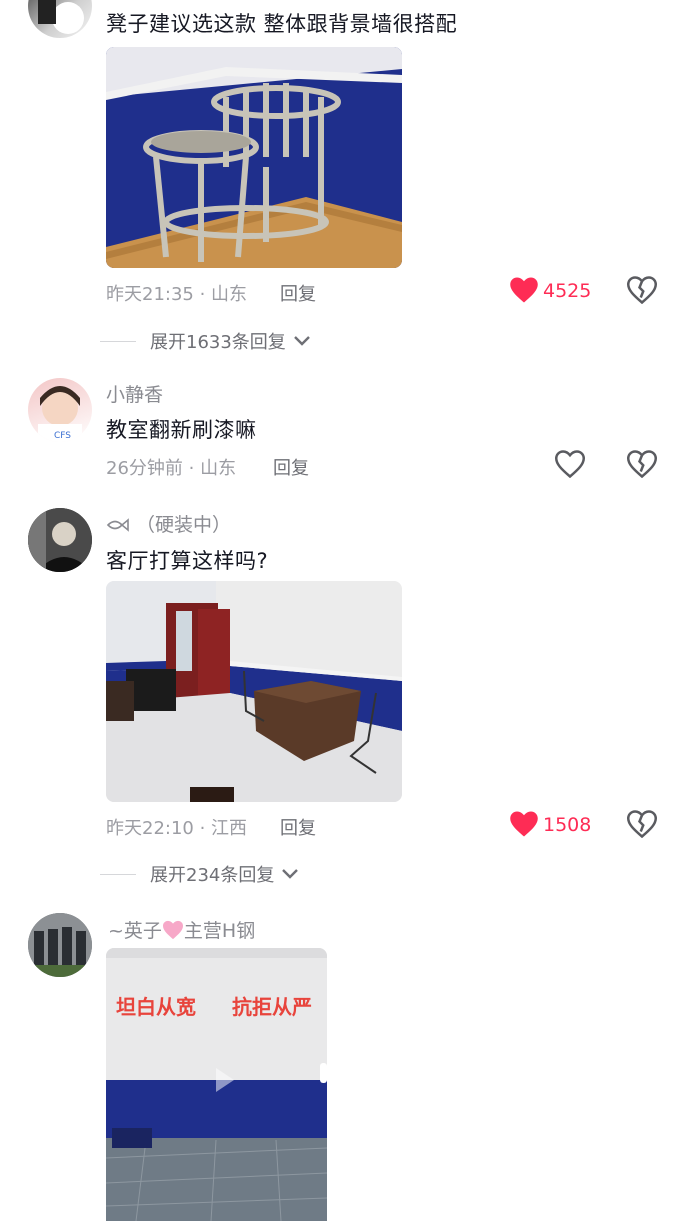 The image size is (690, 1221). Describe the element at coordinates (187, 561) in the screenshot. I see `comment-text: 客厅打算这样吗?` at that location.